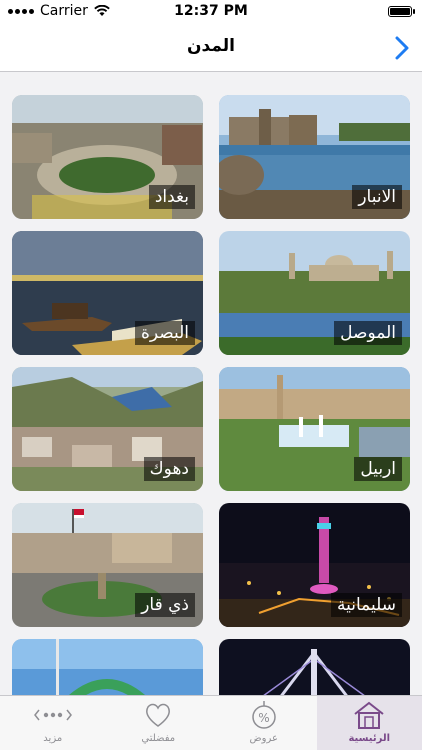  I want to click on navigation-bar: المدن, so click(211, 48).